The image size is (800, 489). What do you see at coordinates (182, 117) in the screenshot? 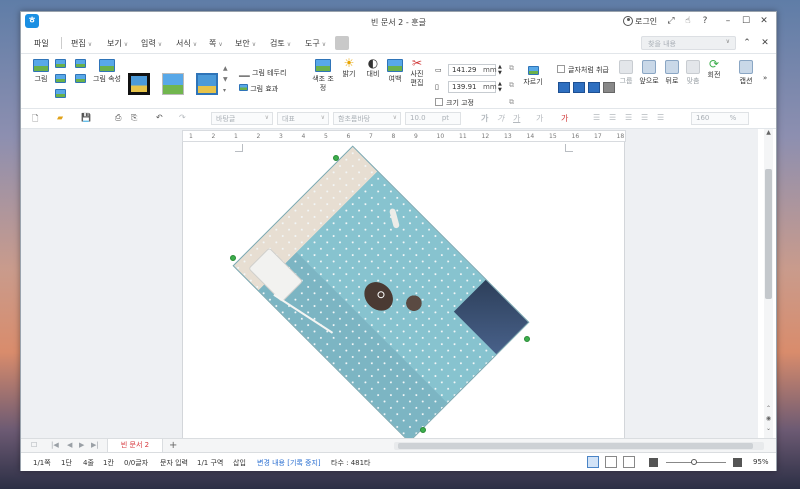
I see `redo-icon: ↷` at bounding box center [182, 117].